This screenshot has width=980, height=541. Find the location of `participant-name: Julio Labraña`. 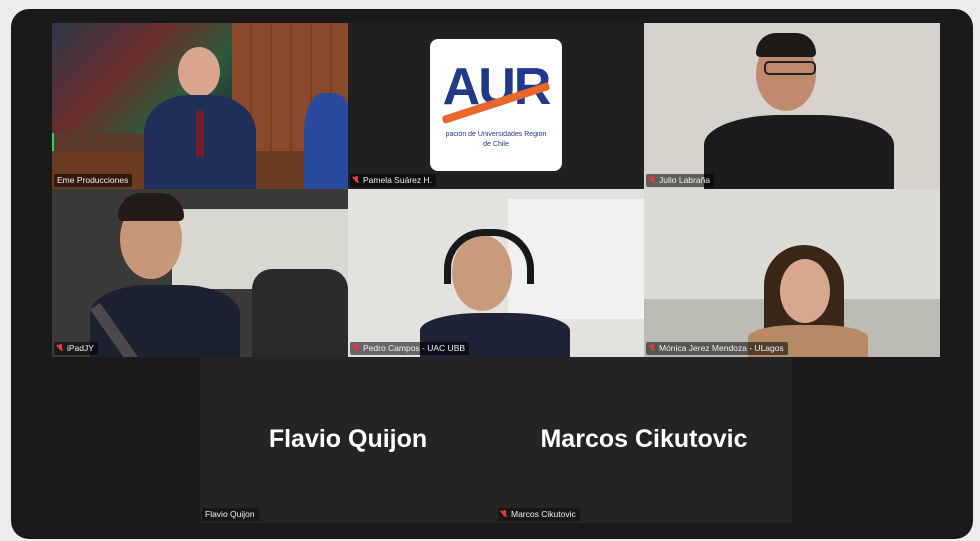

participant-name: Julio Labraña is located at coordinates (685, 180).